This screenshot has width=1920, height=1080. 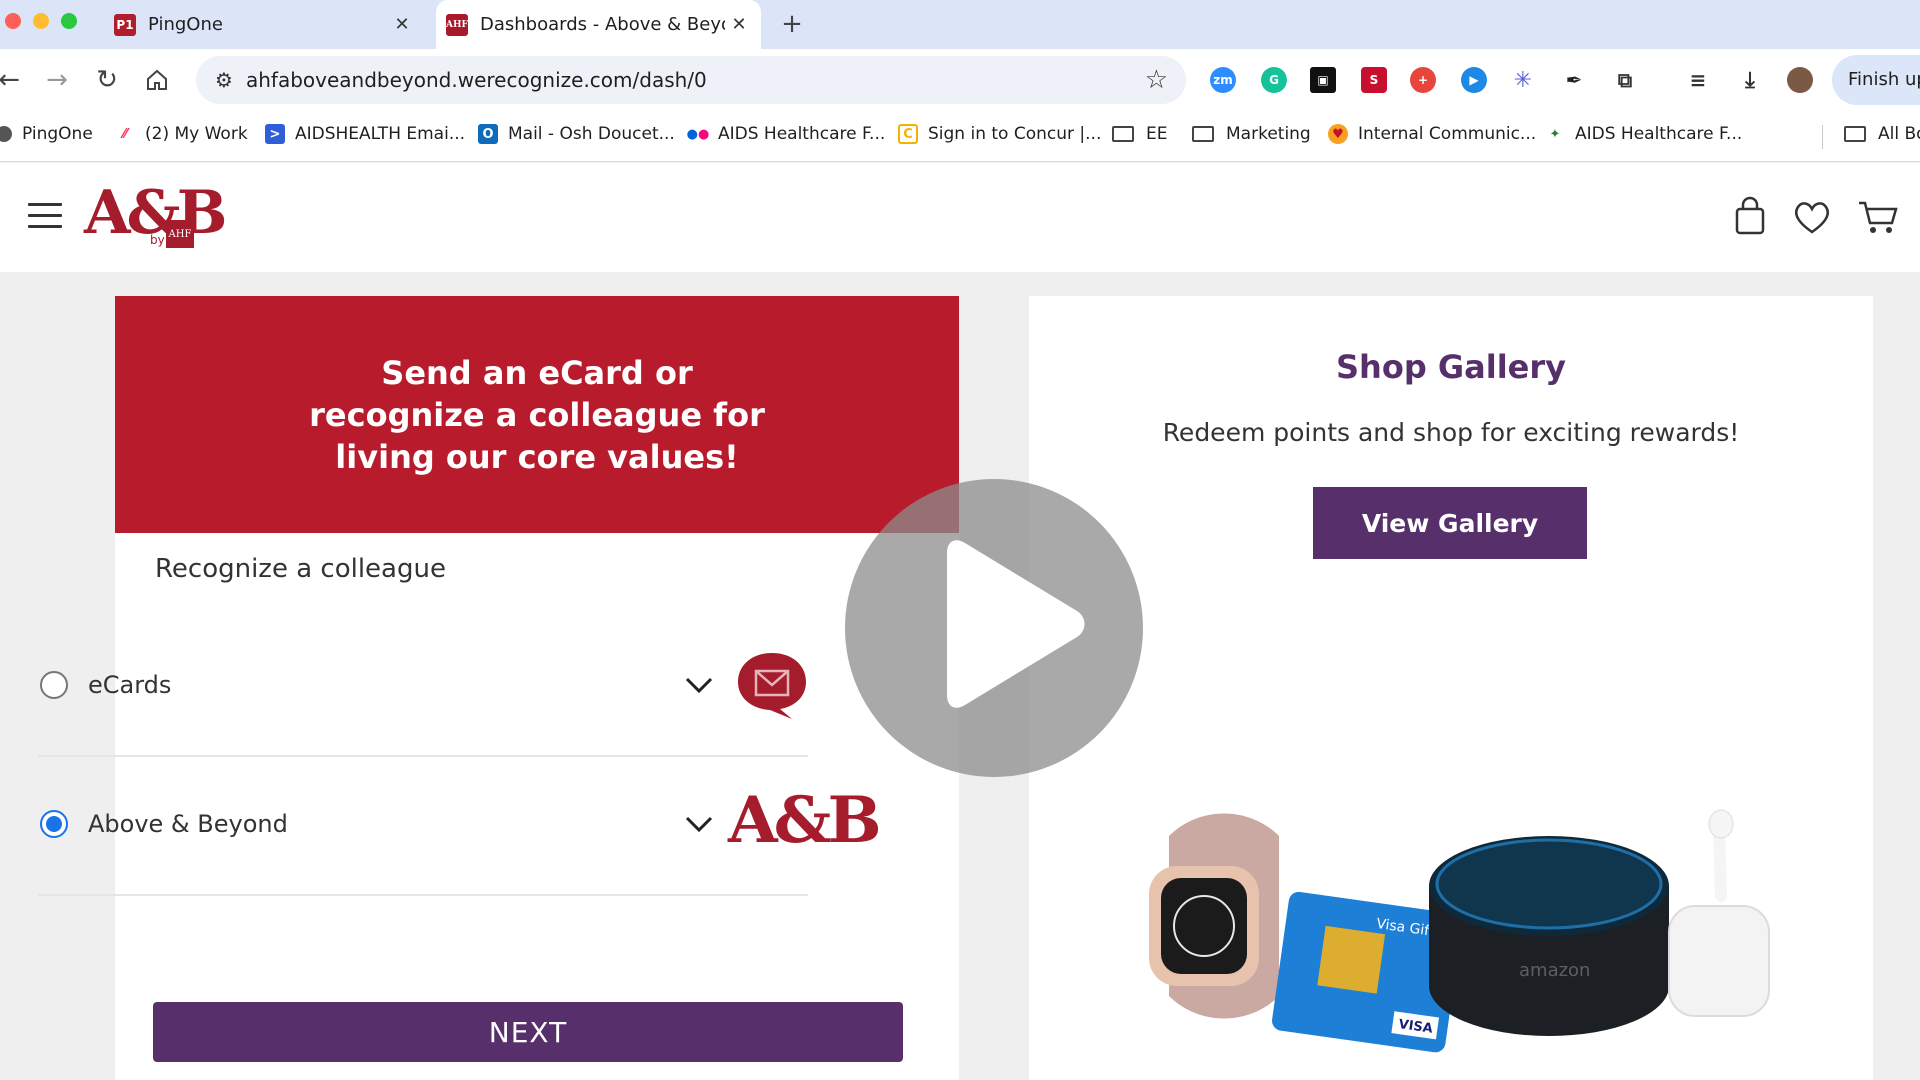 I want to click on email-icon: >, so click(x=275, y=134).